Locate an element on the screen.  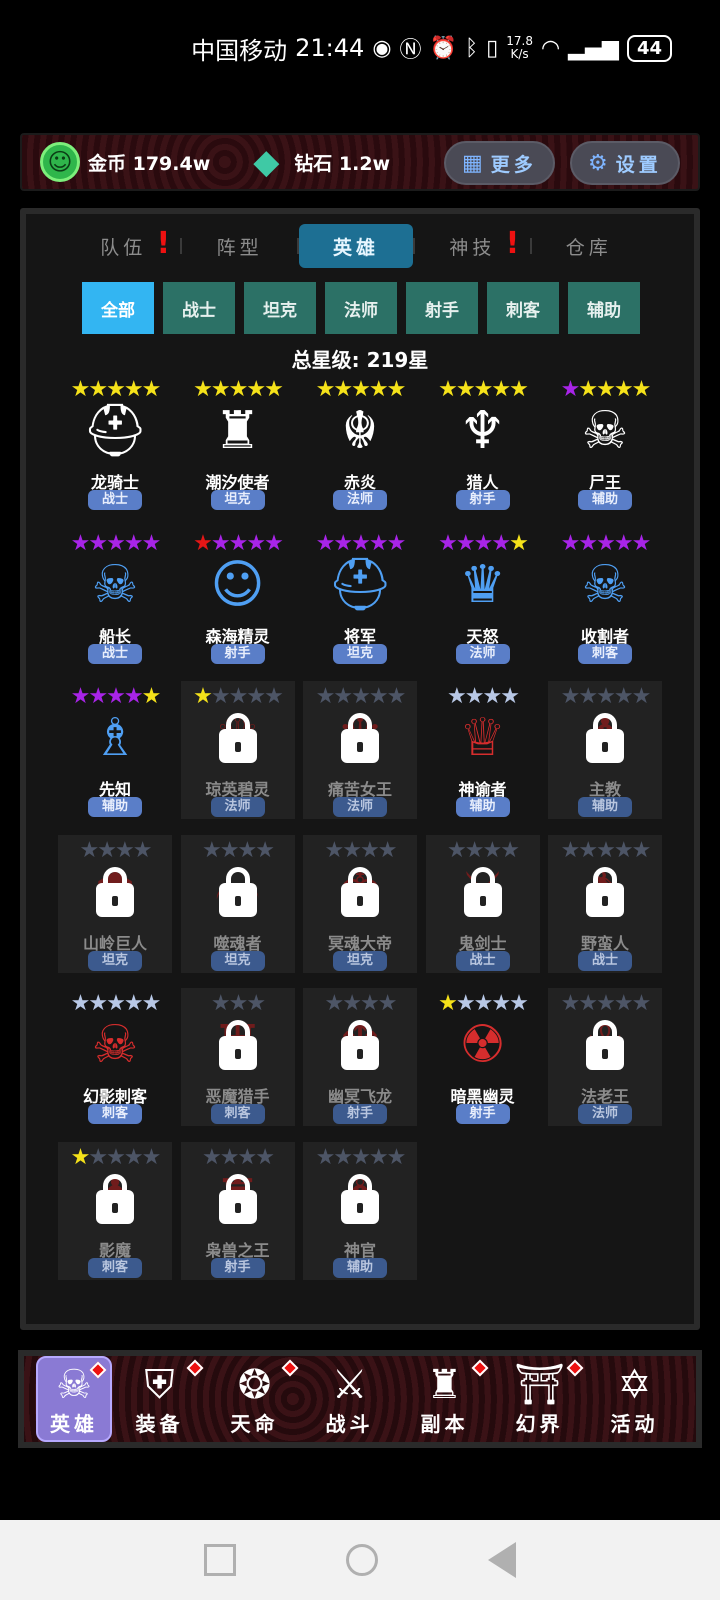
hero-card: ★★★★★♕琼英碧灵法师 is located at coordinates (237, 750).